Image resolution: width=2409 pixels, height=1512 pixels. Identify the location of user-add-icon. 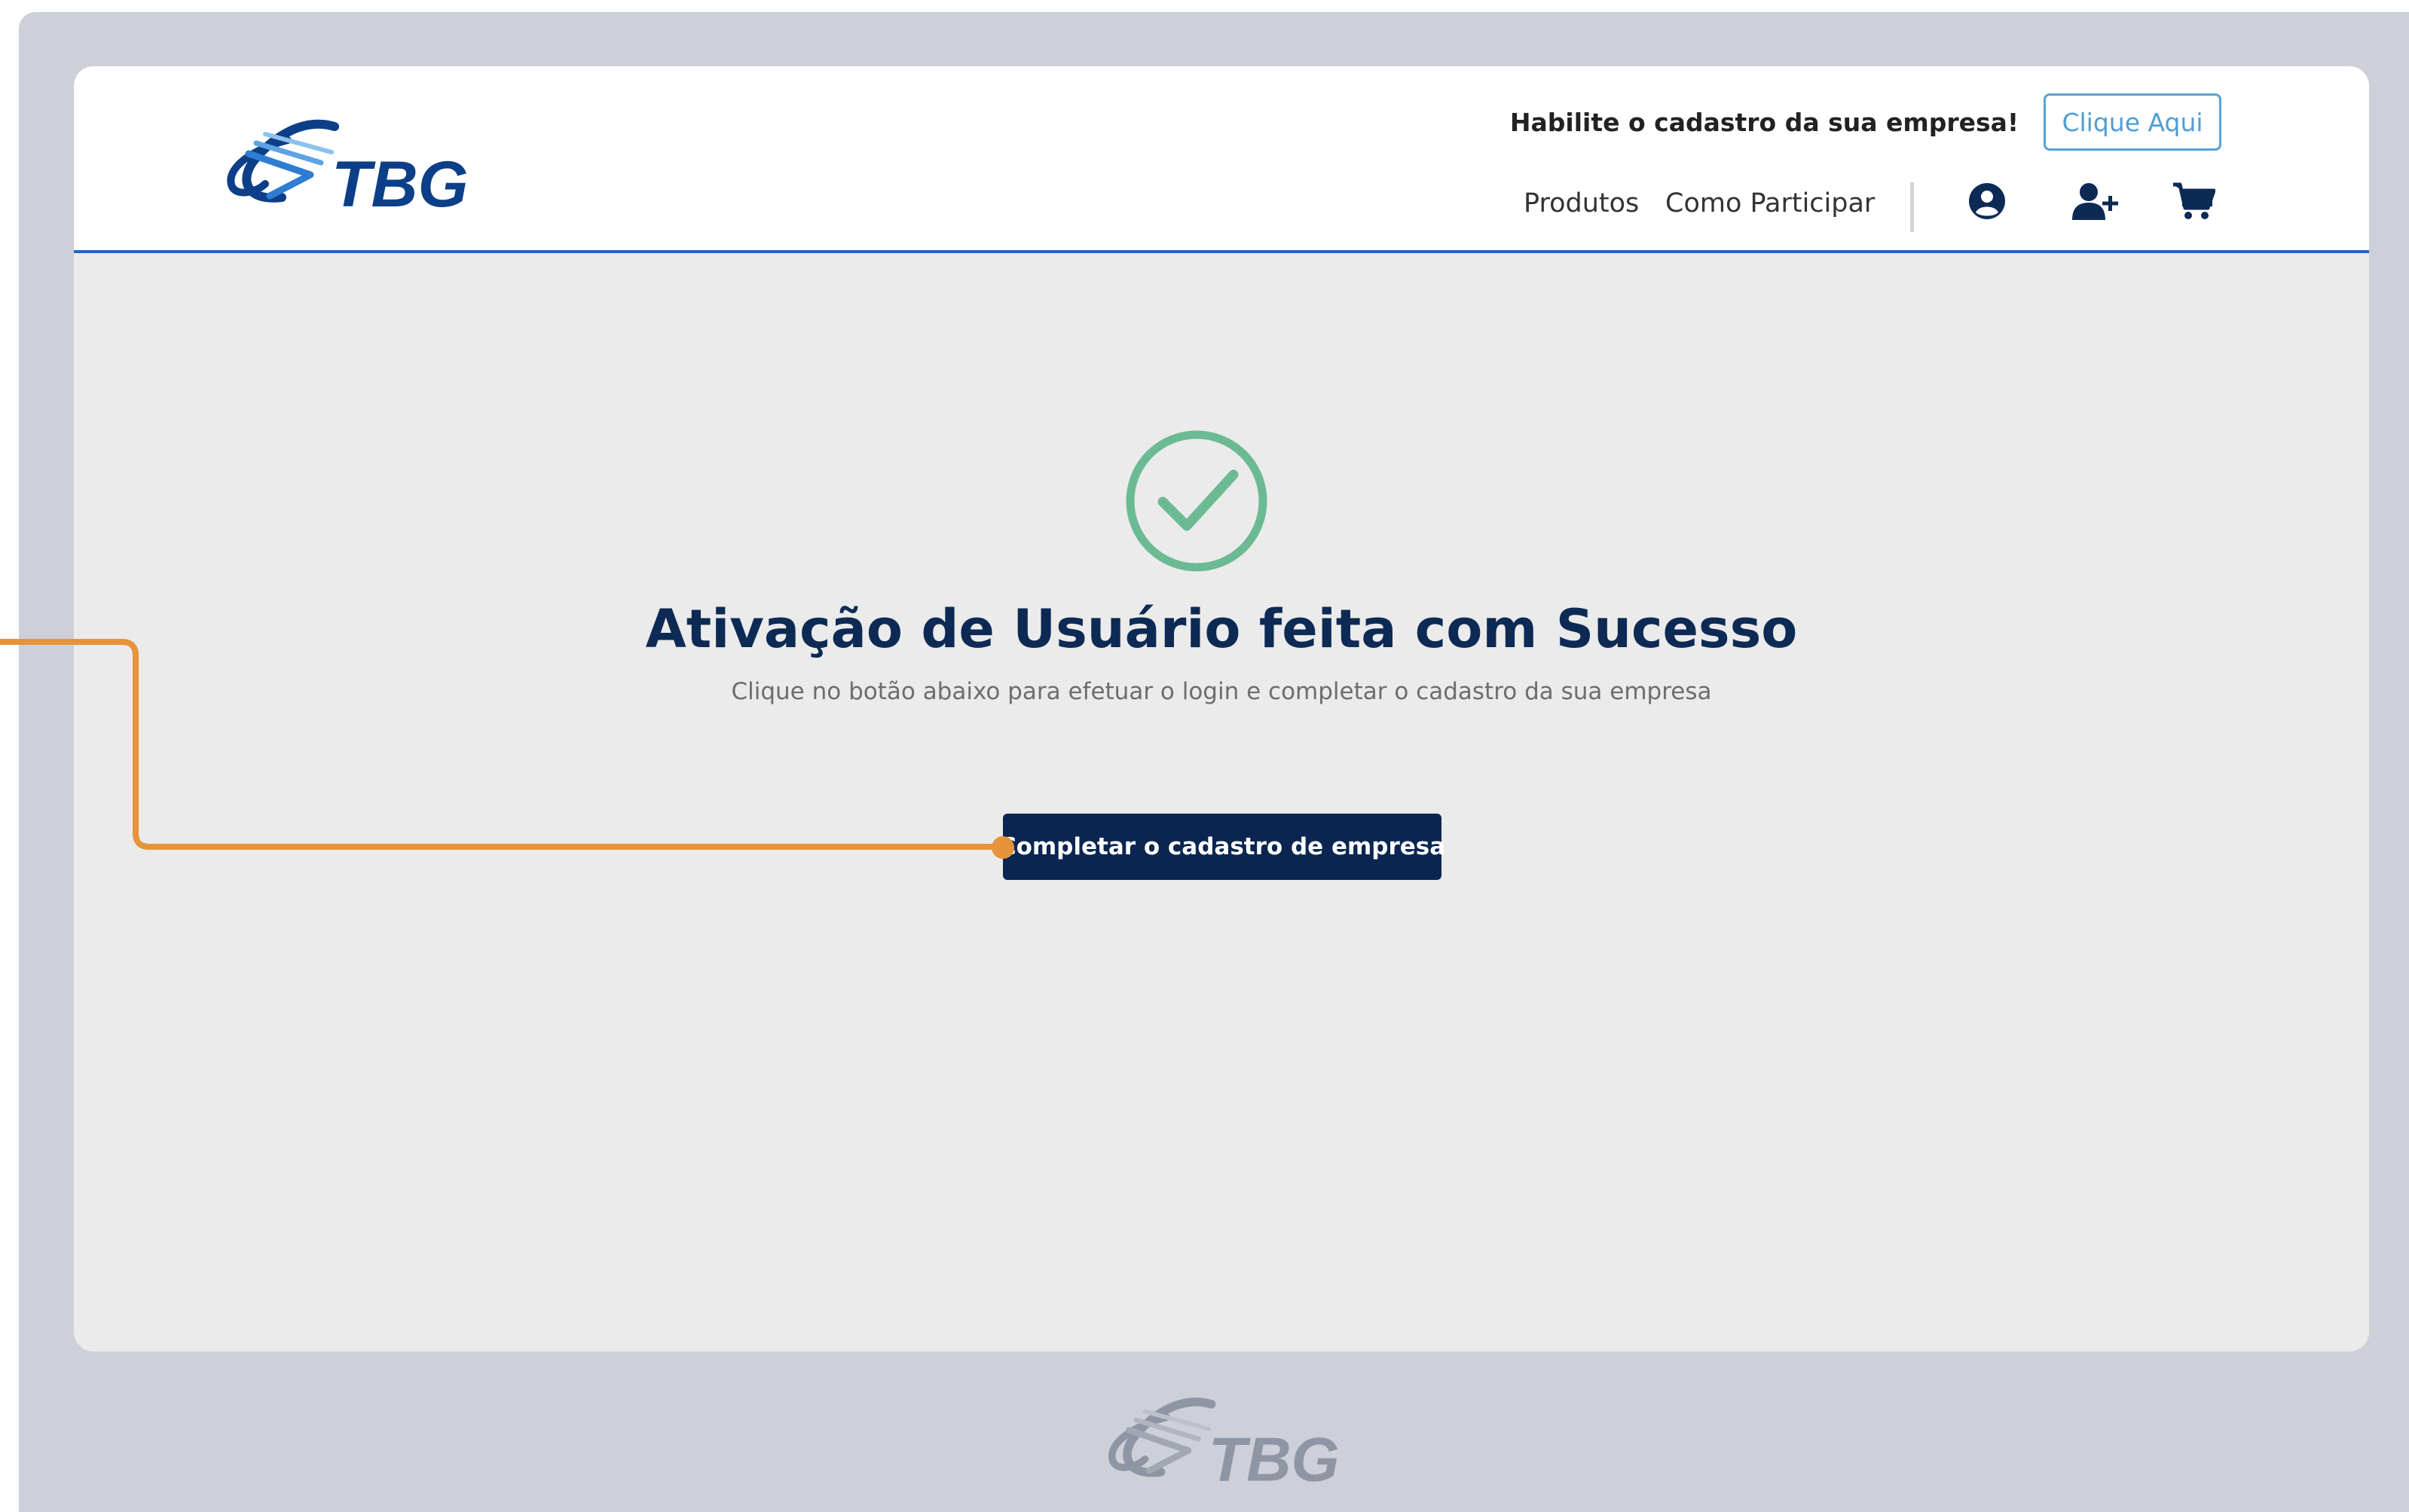
(2096, 201).